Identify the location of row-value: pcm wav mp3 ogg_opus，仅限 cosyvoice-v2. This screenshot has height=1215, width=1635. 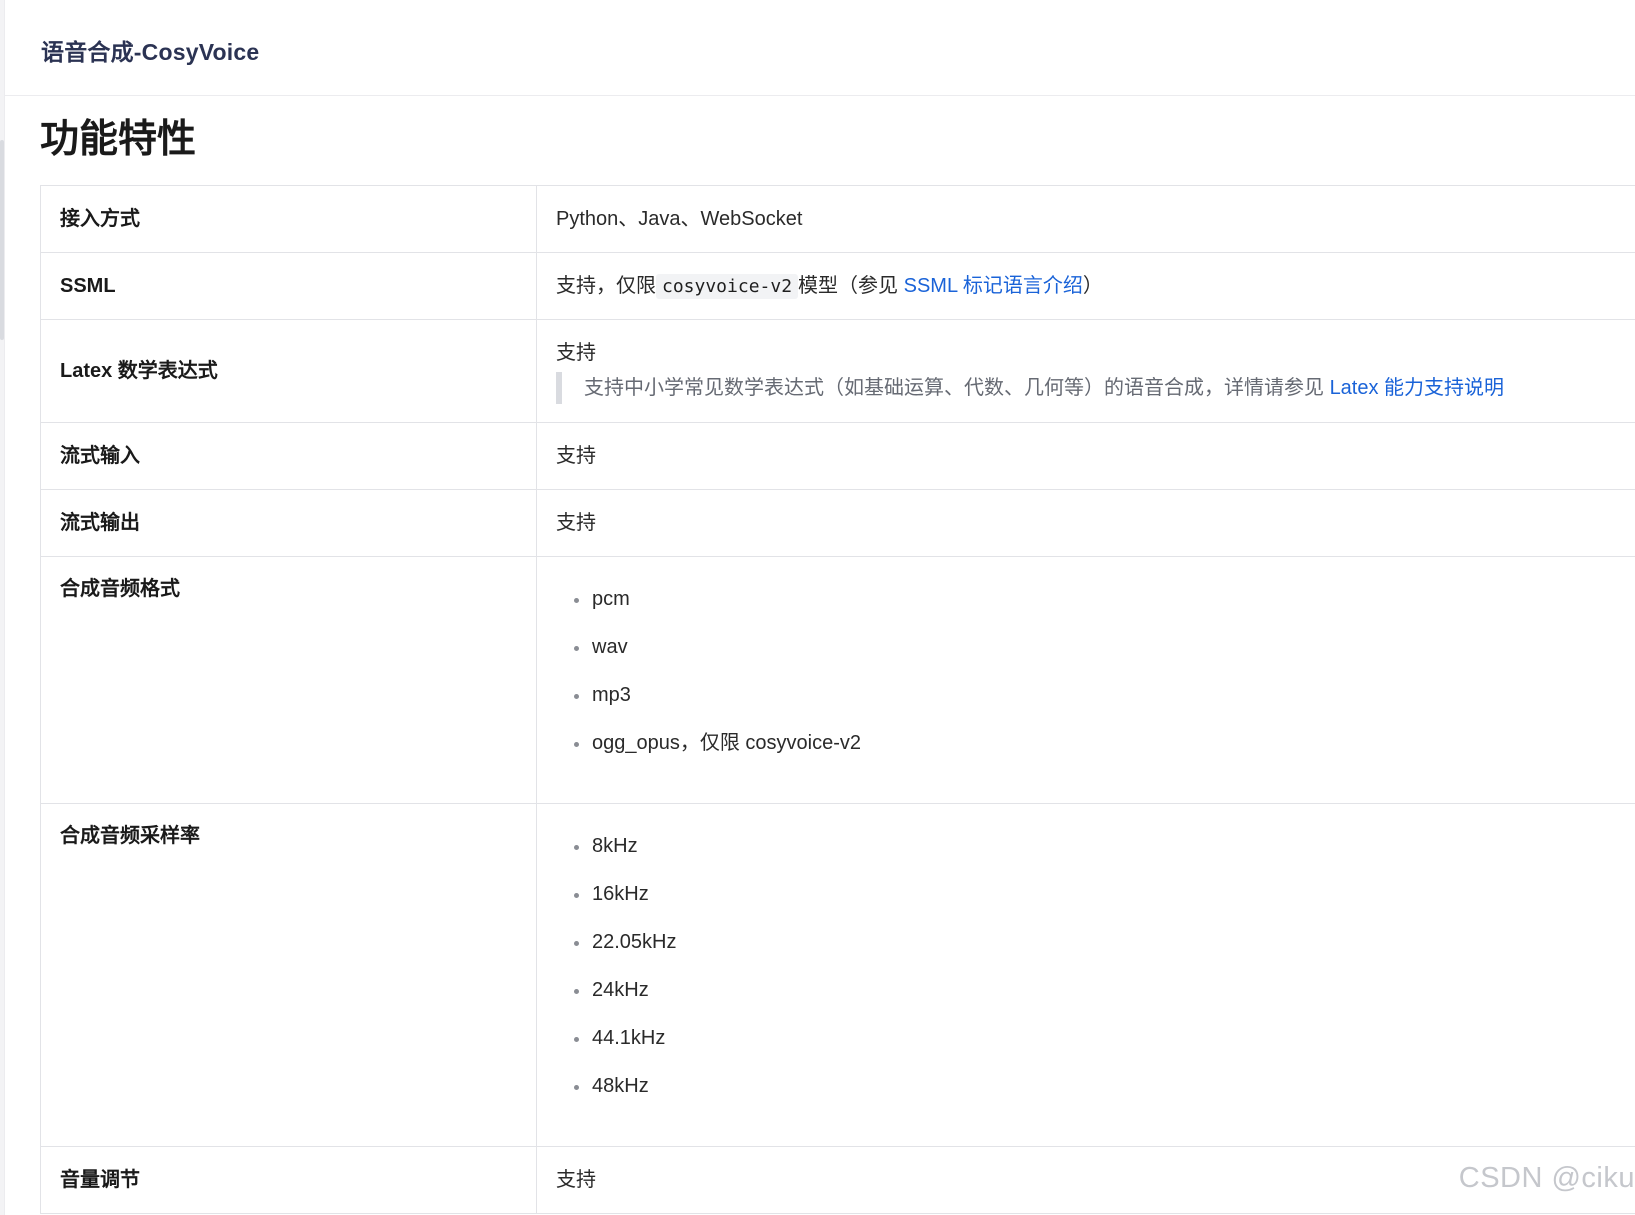
(1085, 680).